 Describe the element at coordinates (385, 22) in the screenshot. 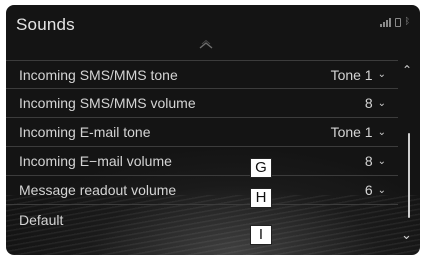

I see `signal-strength-icon` at that location.